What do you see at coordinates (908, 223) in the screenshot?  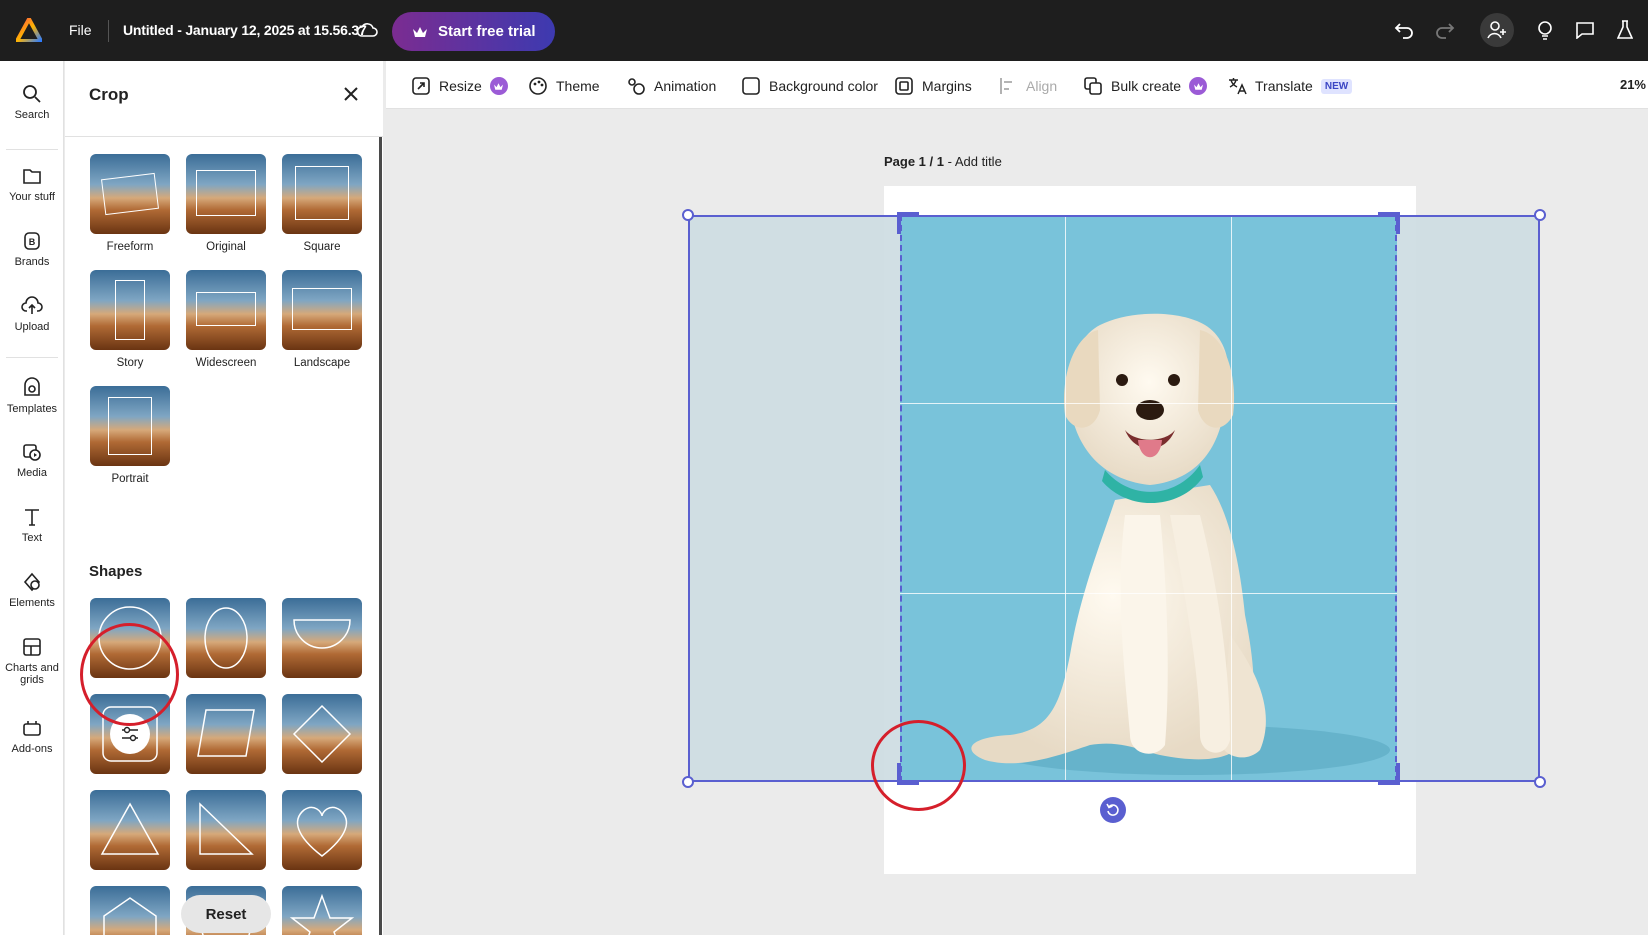 I see `crop-corner-top-left` at bounding box center [908, 223].